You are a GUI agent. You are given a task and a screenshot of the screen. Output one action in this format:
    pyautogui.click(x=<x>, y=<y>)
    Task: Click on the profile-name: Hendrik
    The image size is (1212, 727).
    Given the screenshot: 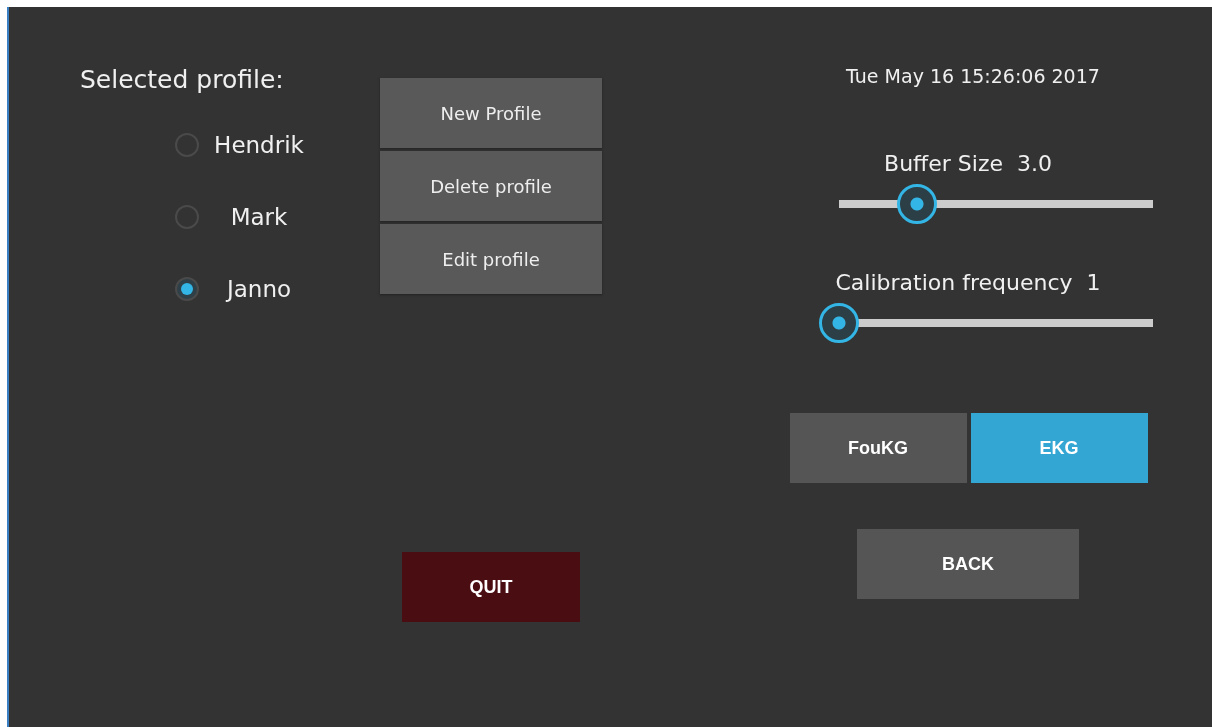 What is the action you would take?
    pyautogui.click(x=259, y=145)
    